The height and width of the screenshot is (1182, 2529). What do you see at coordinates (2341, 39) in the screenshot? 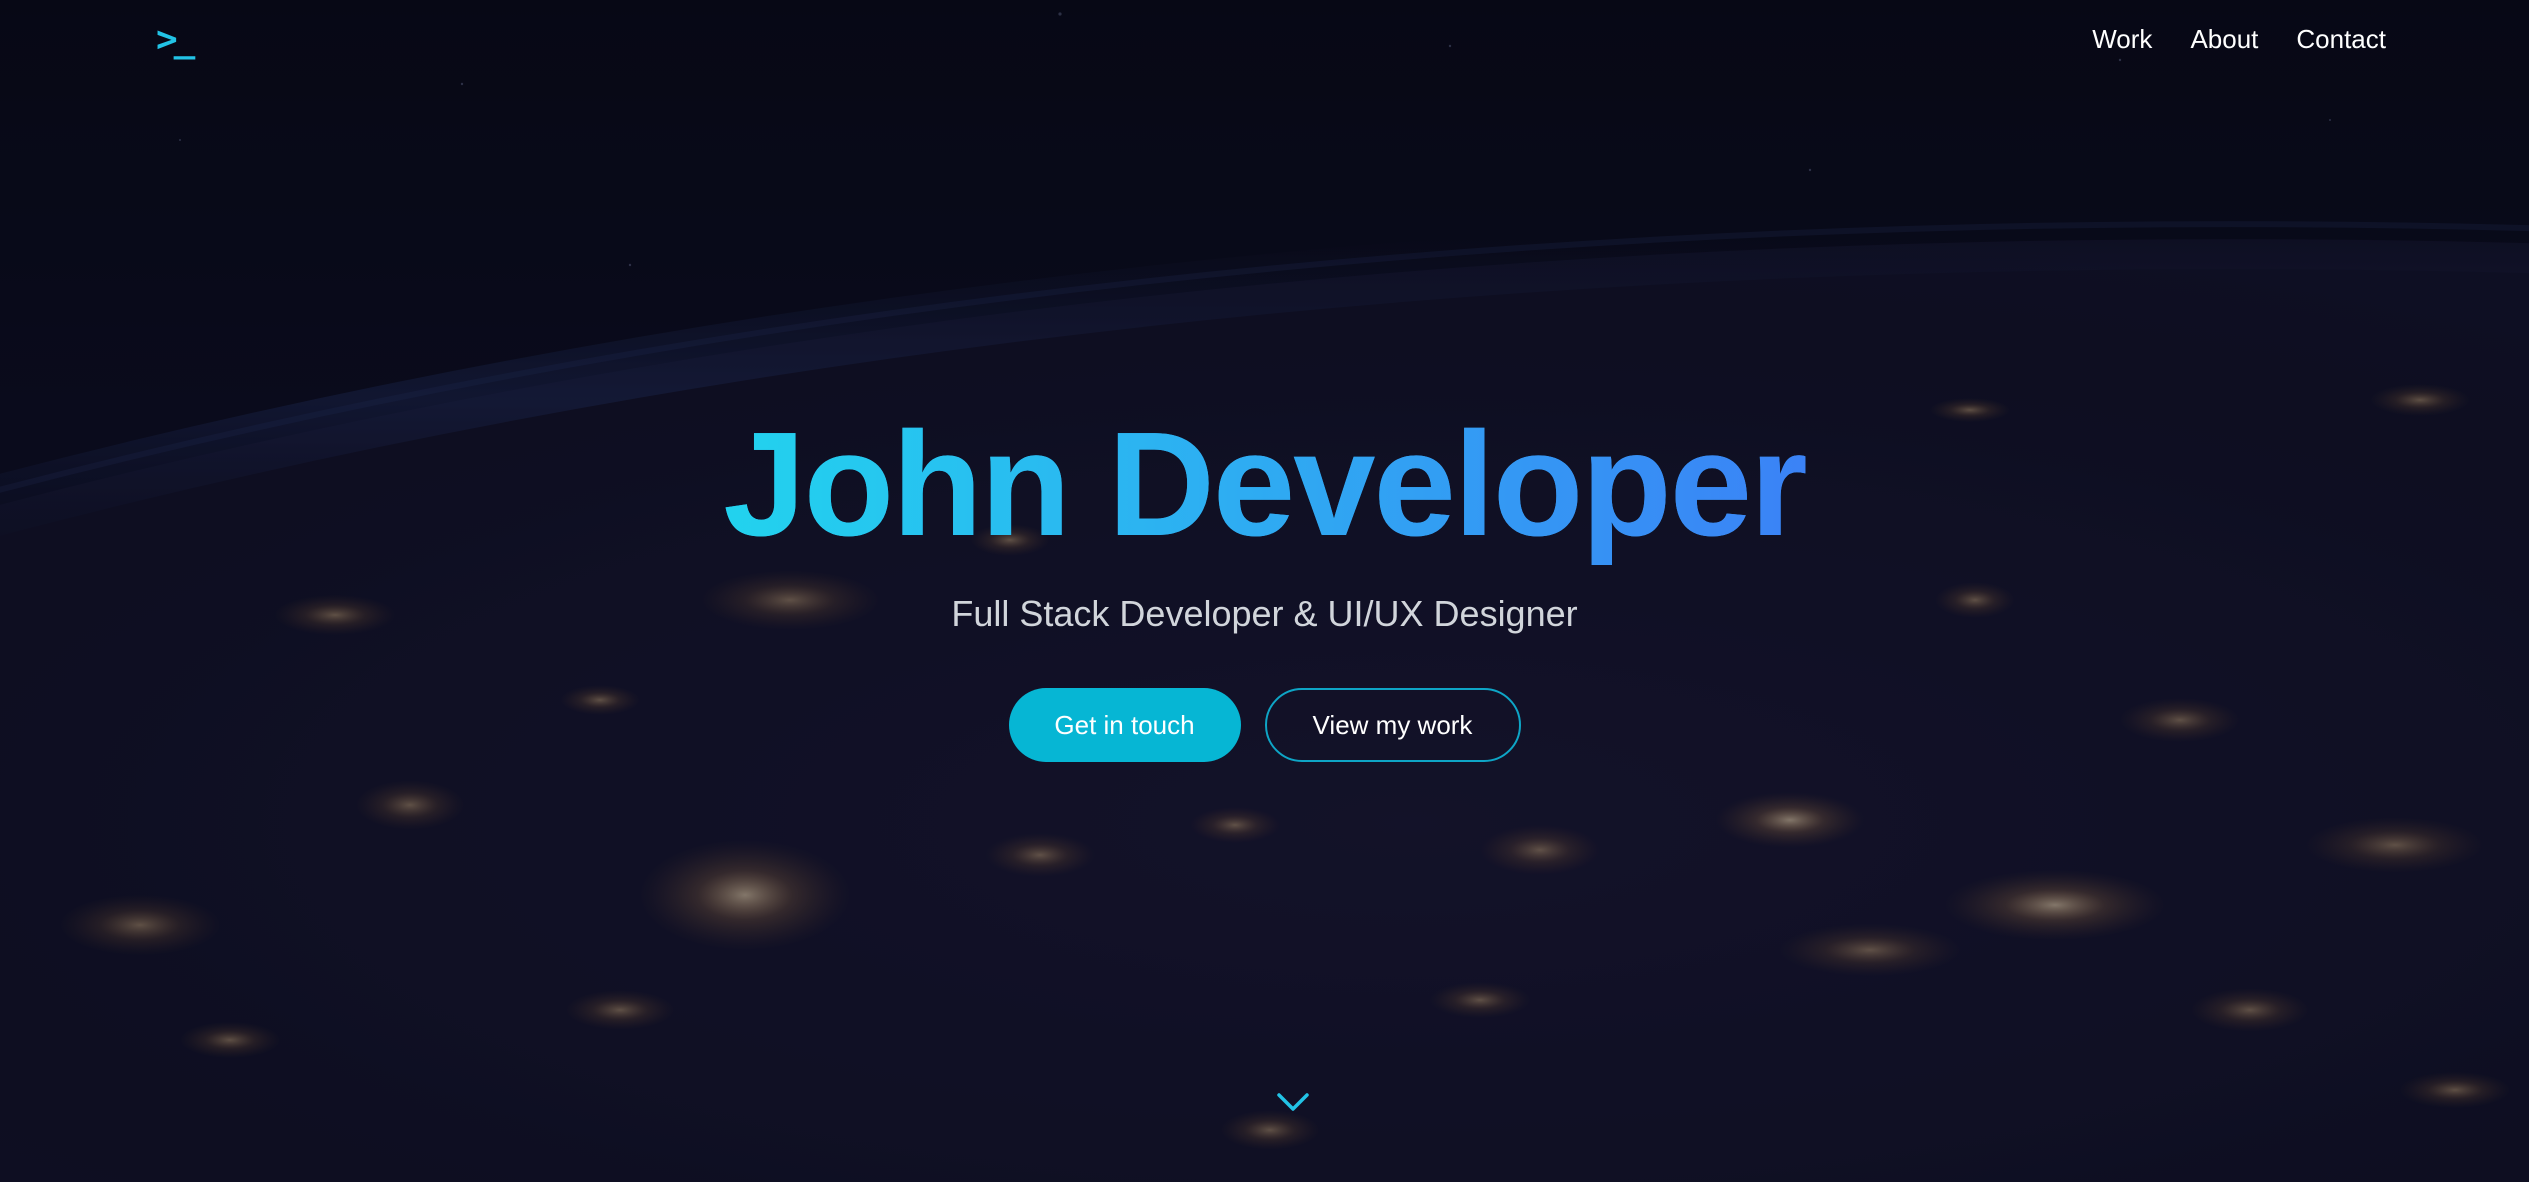
I see `nav-link-contact: Contact` at bounding box center [2341, 39].